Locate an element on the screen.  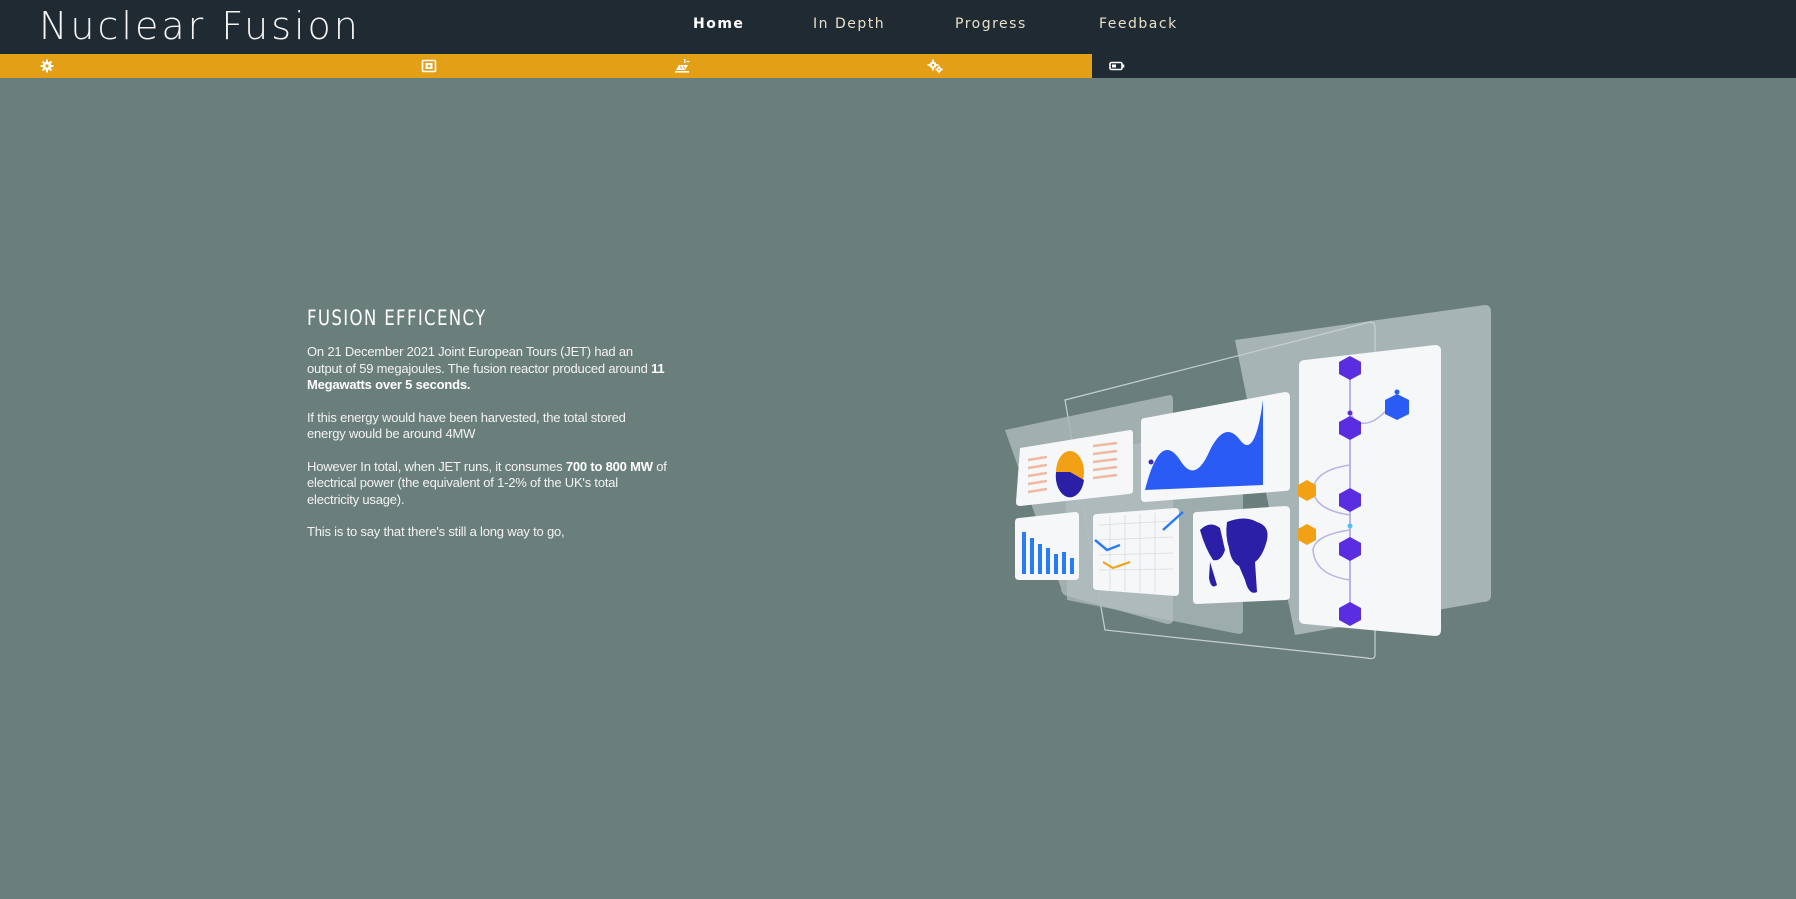
solar-panel-icon is located at coordinates (682, 66).